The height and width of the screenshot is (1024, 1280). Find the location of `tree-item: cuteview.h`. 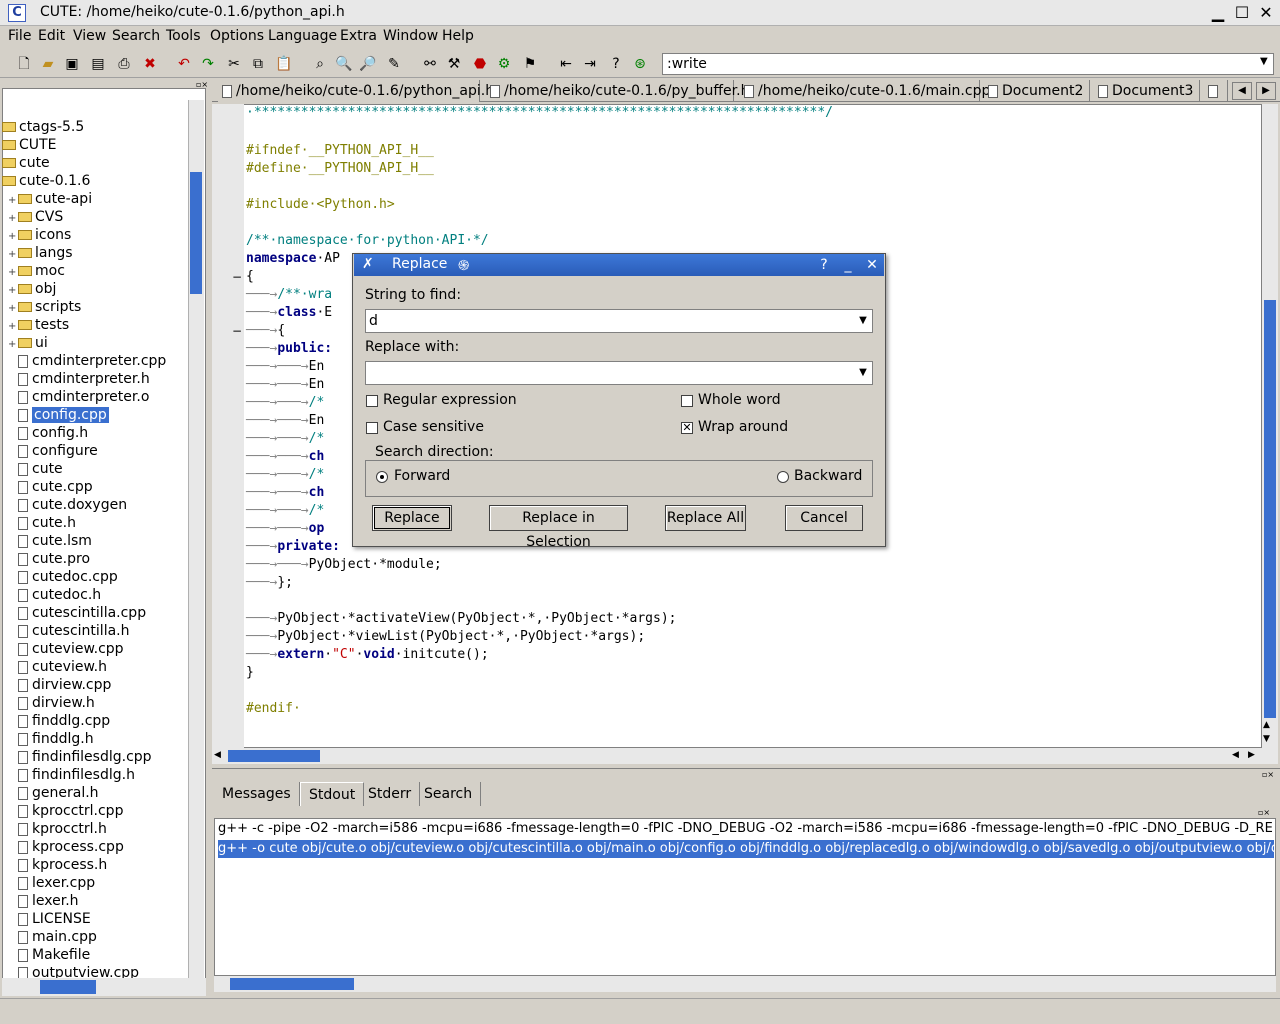

tree-item: cuteview.h is located at coordinates (54, 667).